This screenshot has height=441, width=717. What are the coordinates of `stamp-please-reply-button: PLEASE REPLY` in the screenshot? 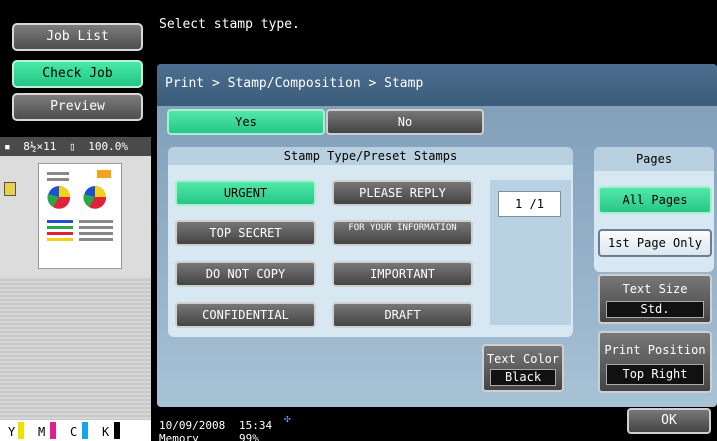 It's located at (402, 193).